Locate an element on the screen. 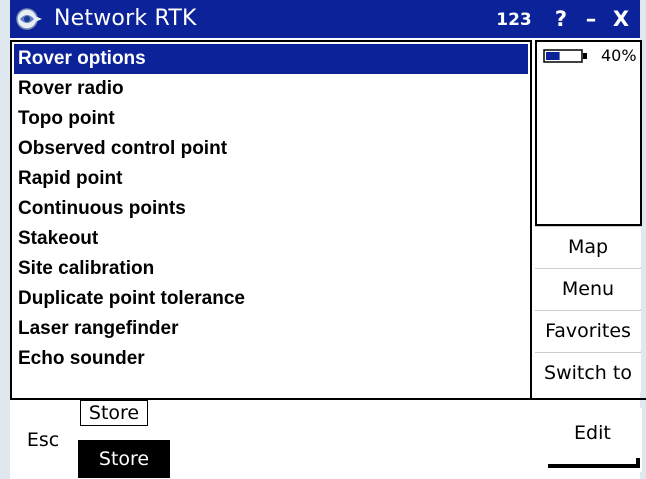 The image size is (646, 479). switch-to-button-label: Switch to is located at coordinates (588, 373).